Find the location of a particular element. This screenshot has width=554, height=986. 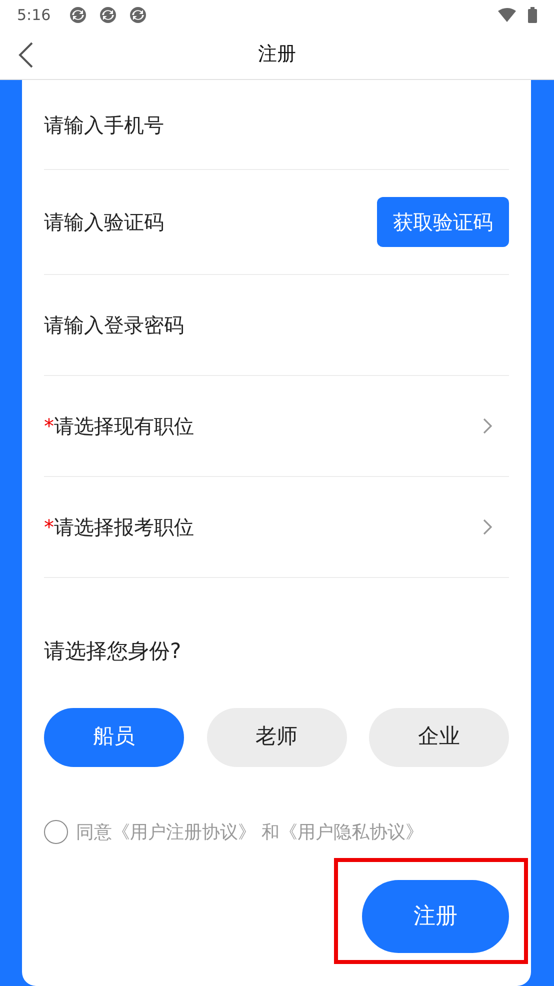

text-field: 请输入登录密码 is located at coordinates (276, 325).